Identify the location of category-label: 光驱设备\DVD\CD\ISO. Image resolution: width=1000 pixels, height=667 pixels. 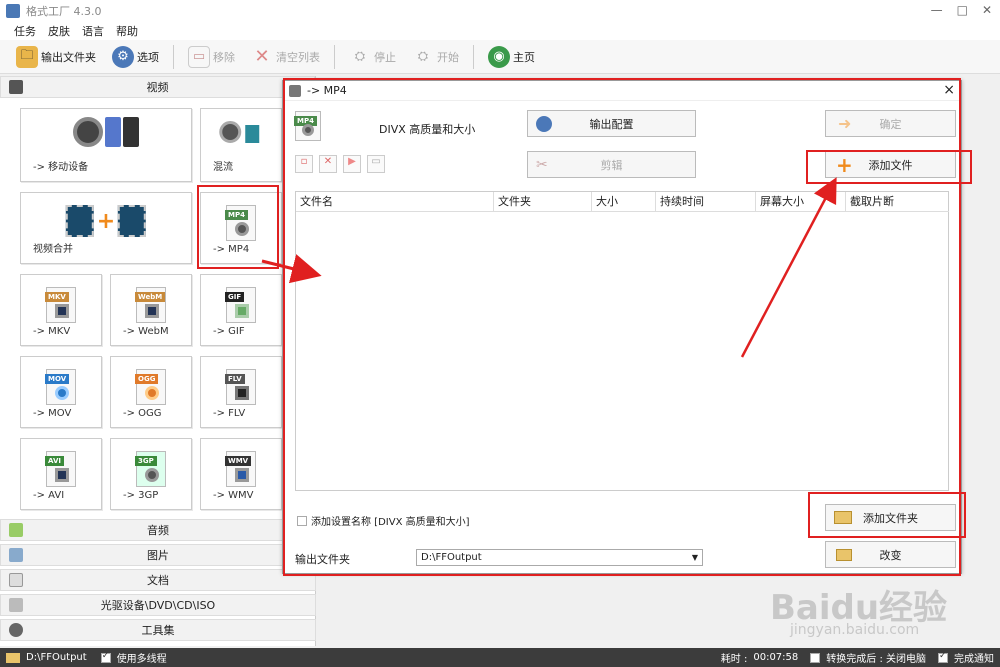
(158, 605).